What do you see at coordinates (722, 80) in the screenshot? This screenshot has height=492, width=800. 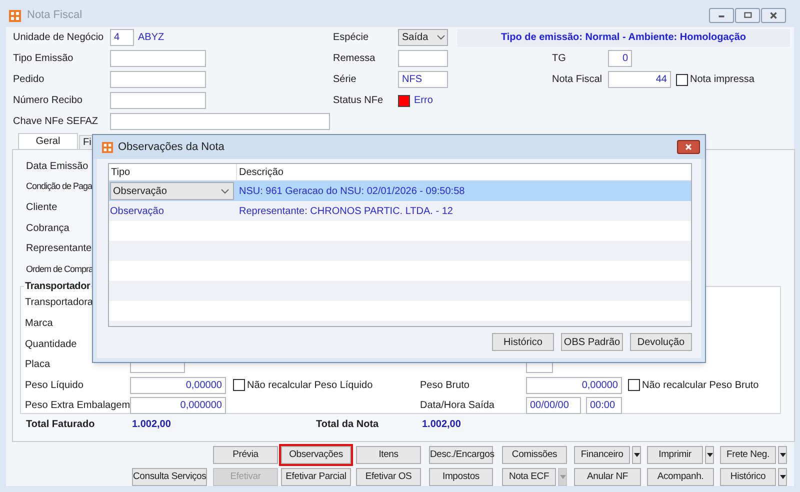 I see `checkbox-label: Nota impressa` at bounding box center [722, 80].